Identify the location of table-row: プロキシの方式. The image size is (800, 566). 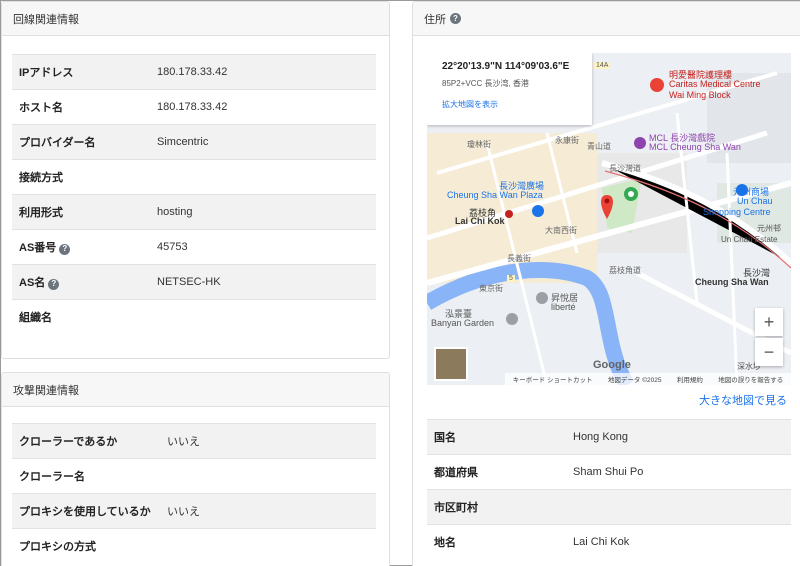
(194, 546).